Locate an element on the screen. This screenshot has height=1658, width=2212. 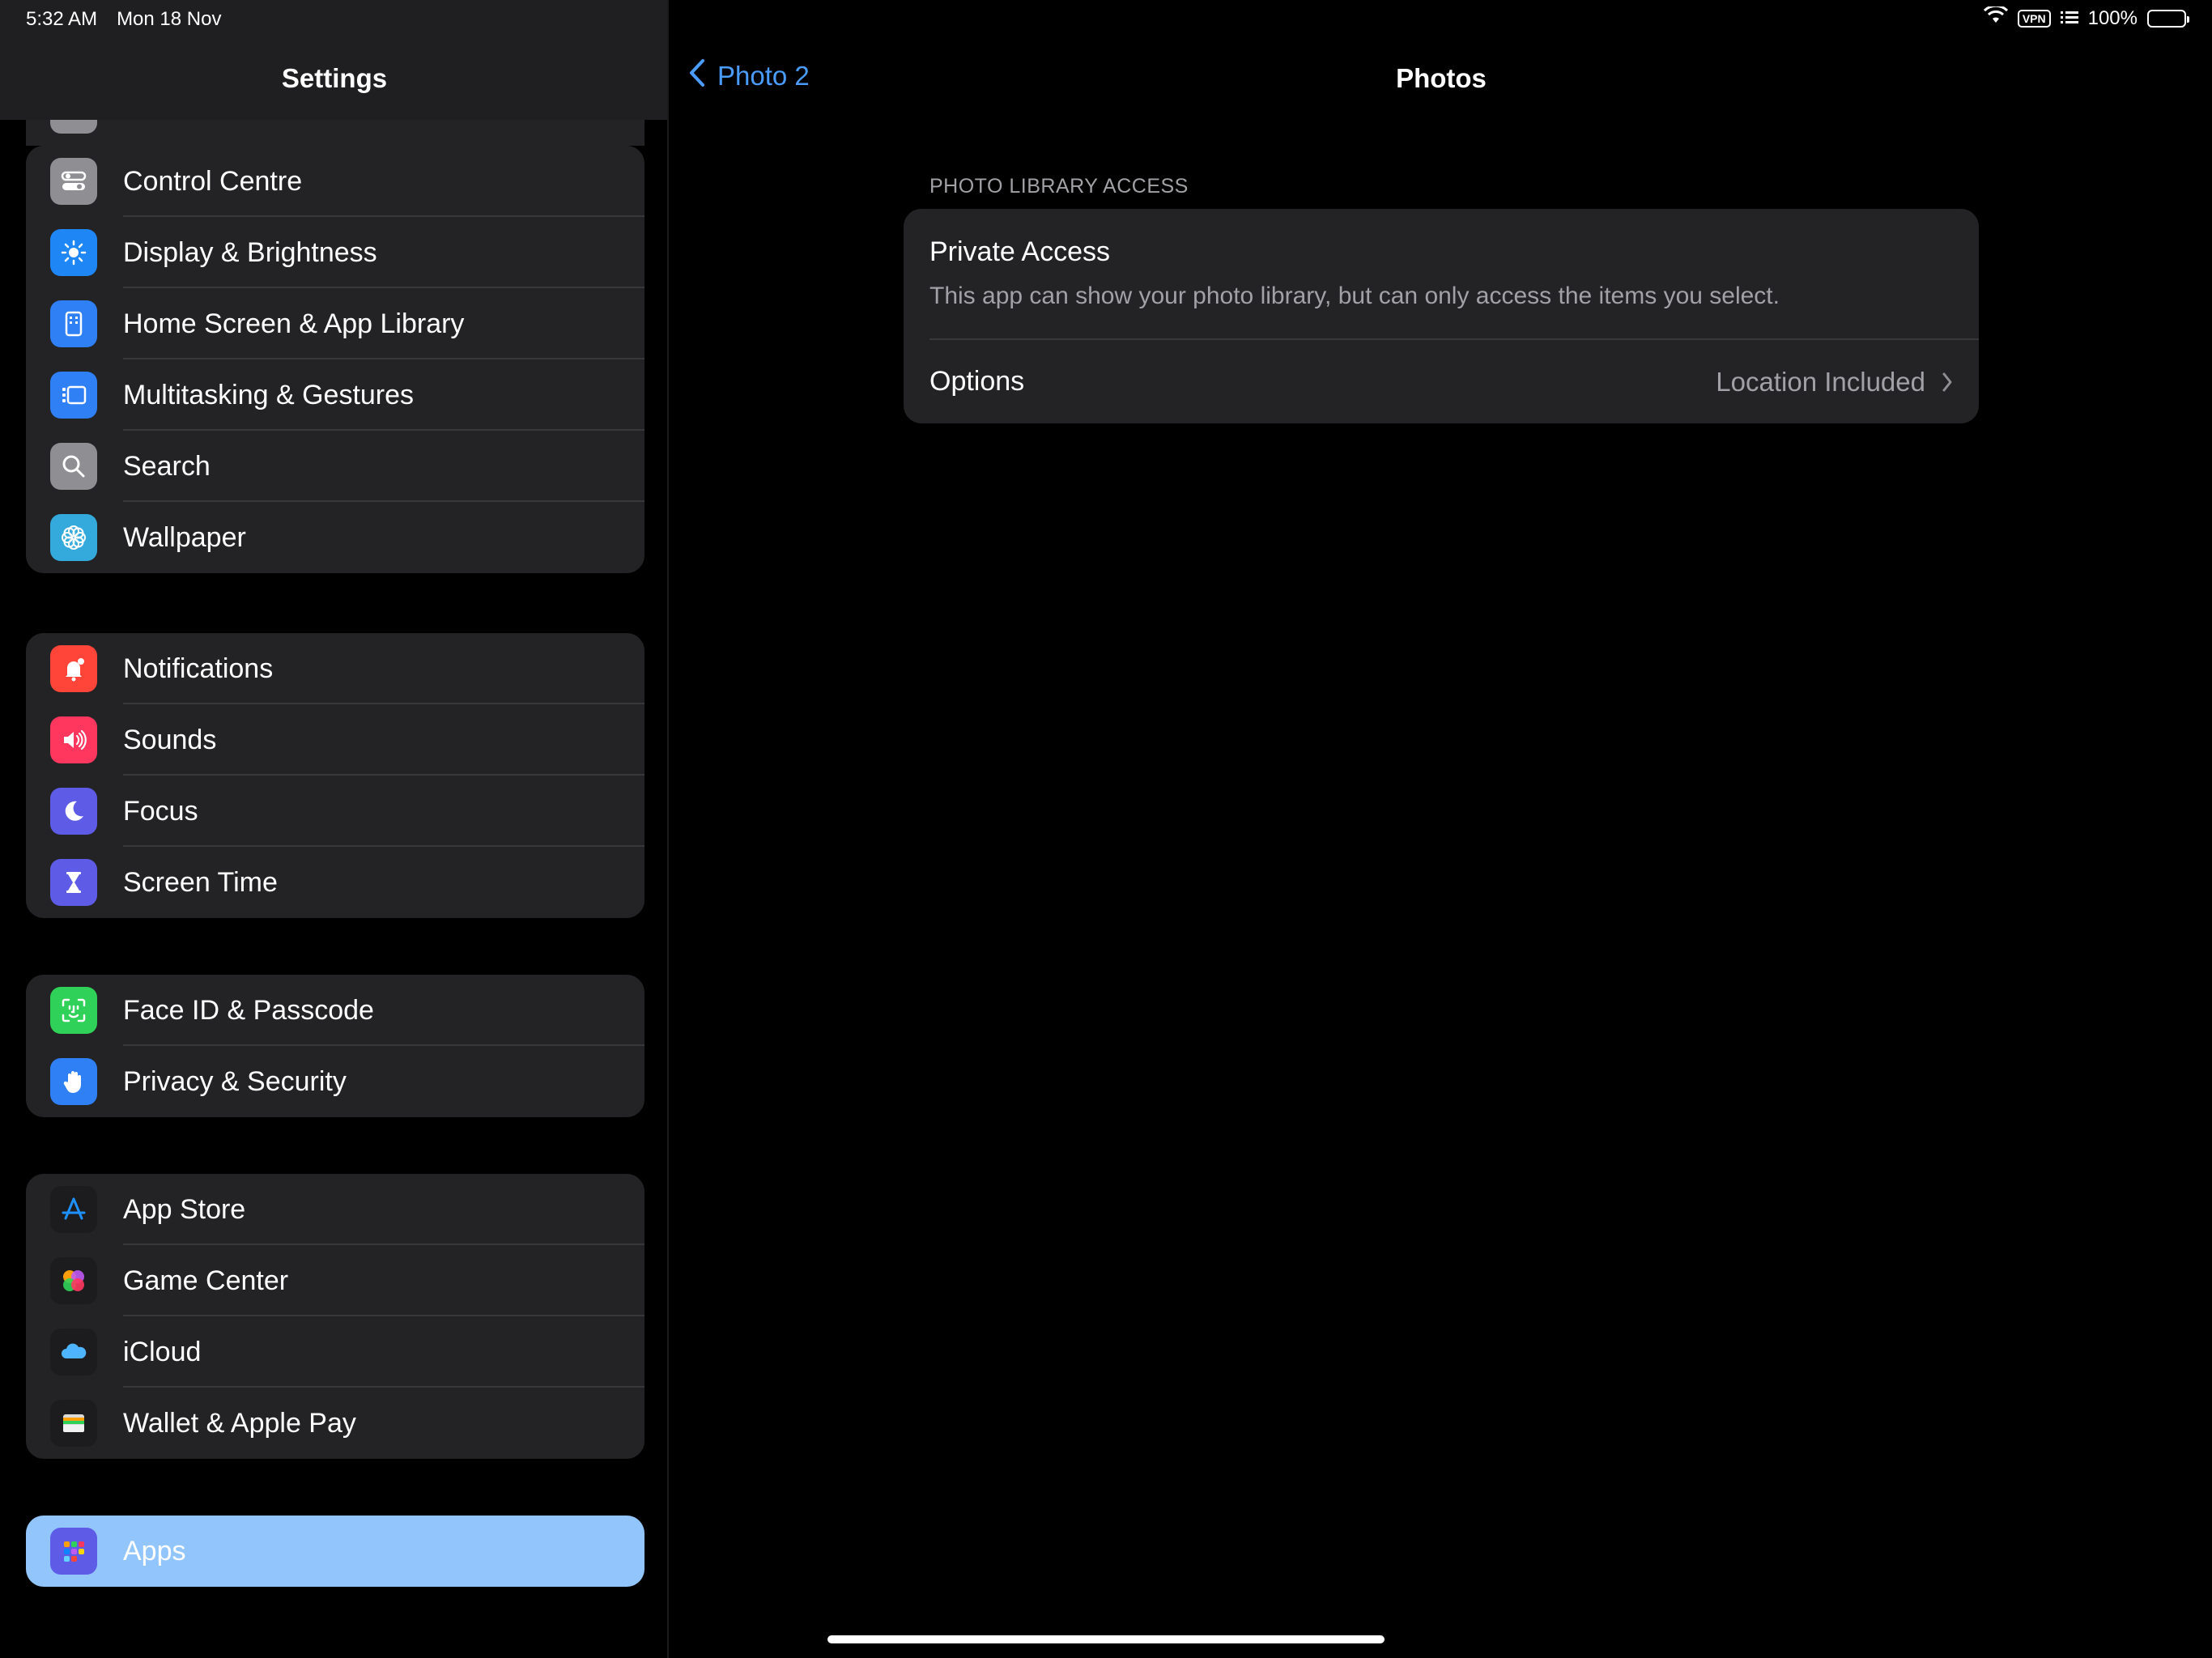
sidebar-item-label: Wallpaper is located at coordinates (185, 537).